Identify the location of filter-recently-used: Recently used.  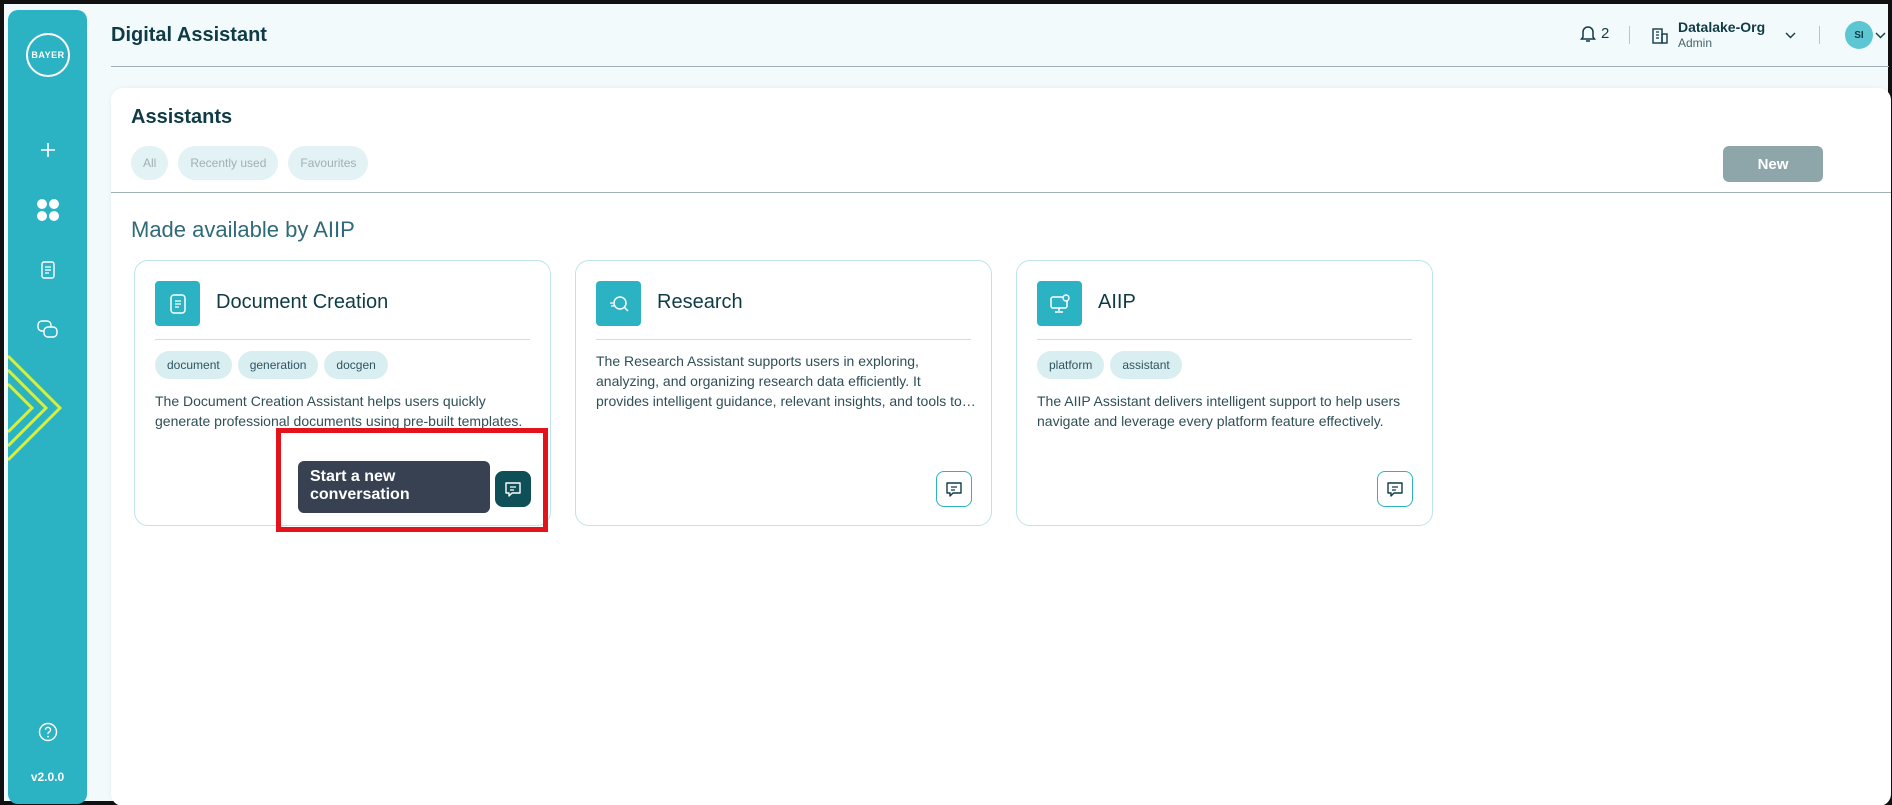
(228, 163).